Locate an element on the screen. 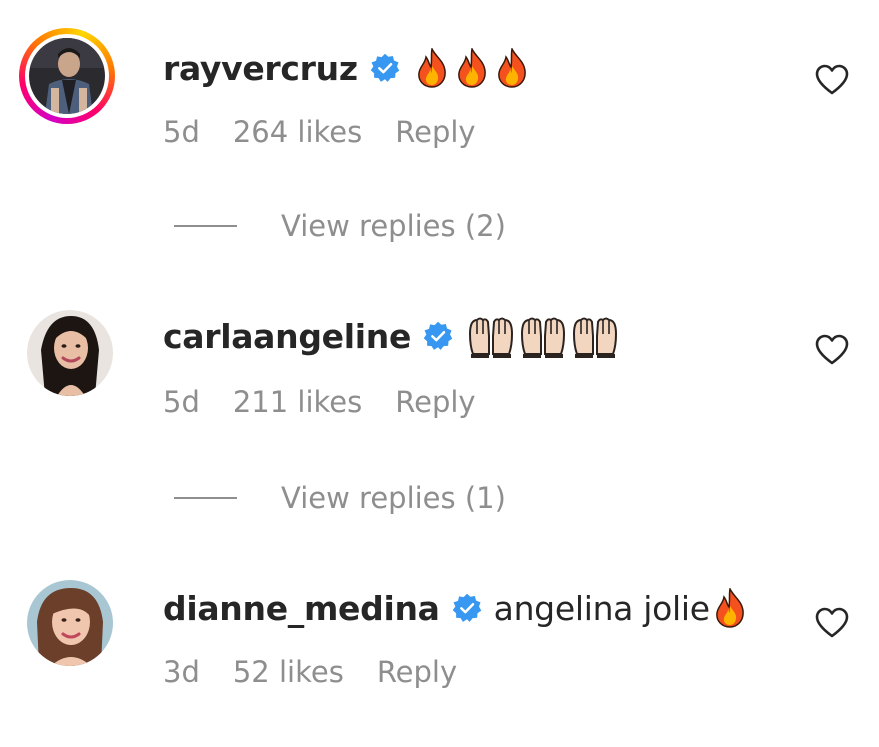 The height and width of the screenshot is (747, 879). username: carlaangeline is located at coordinates (287, 336).